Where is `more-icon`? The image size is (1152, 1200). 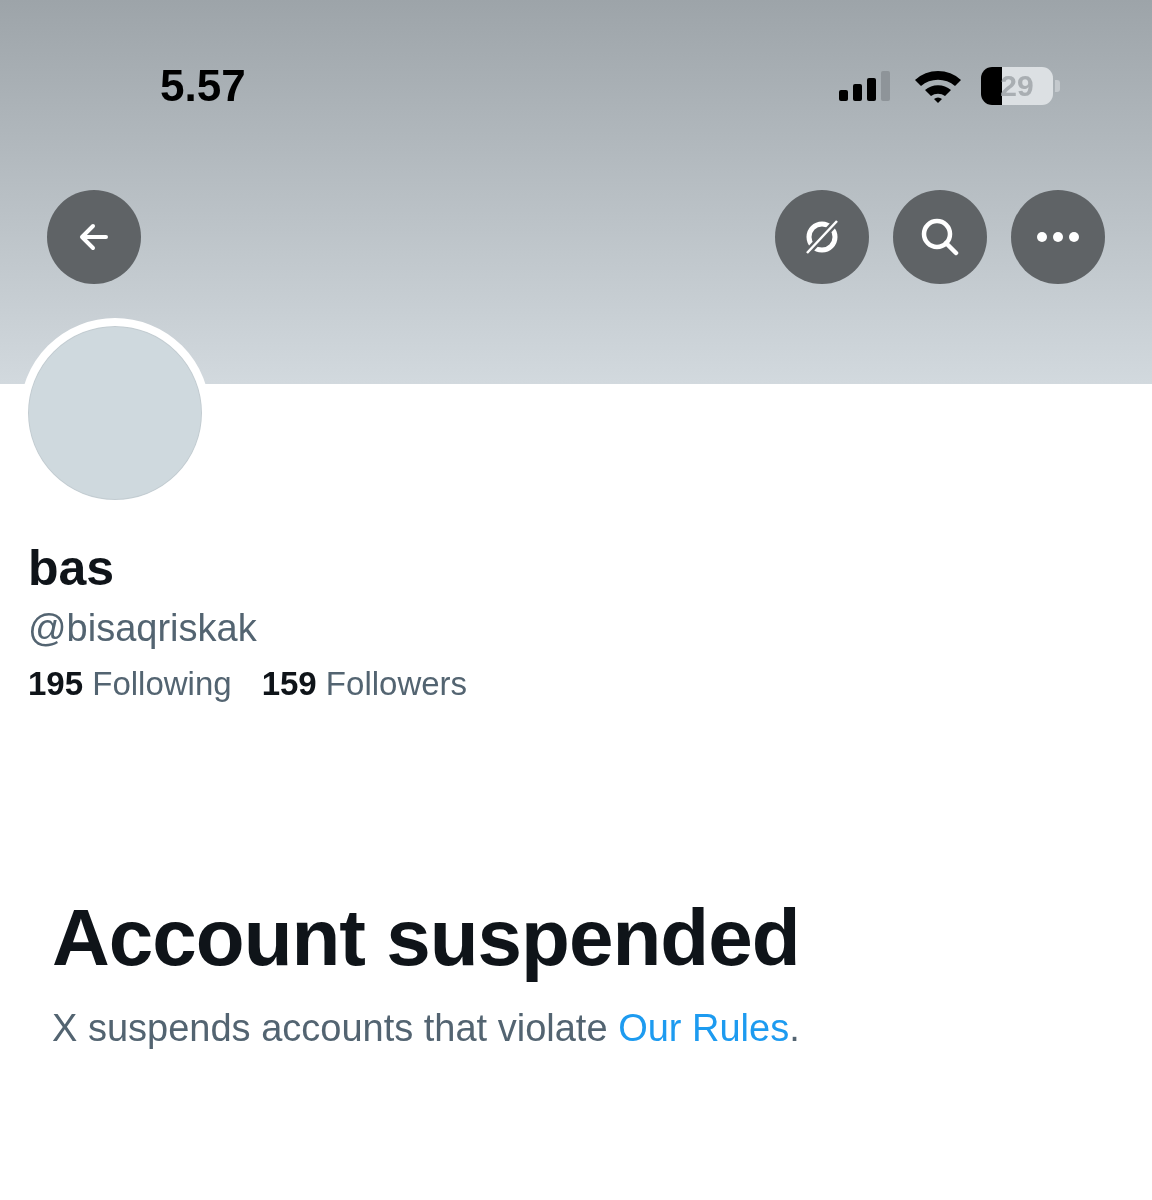 more-icon is located at coordinates (1058, 237).